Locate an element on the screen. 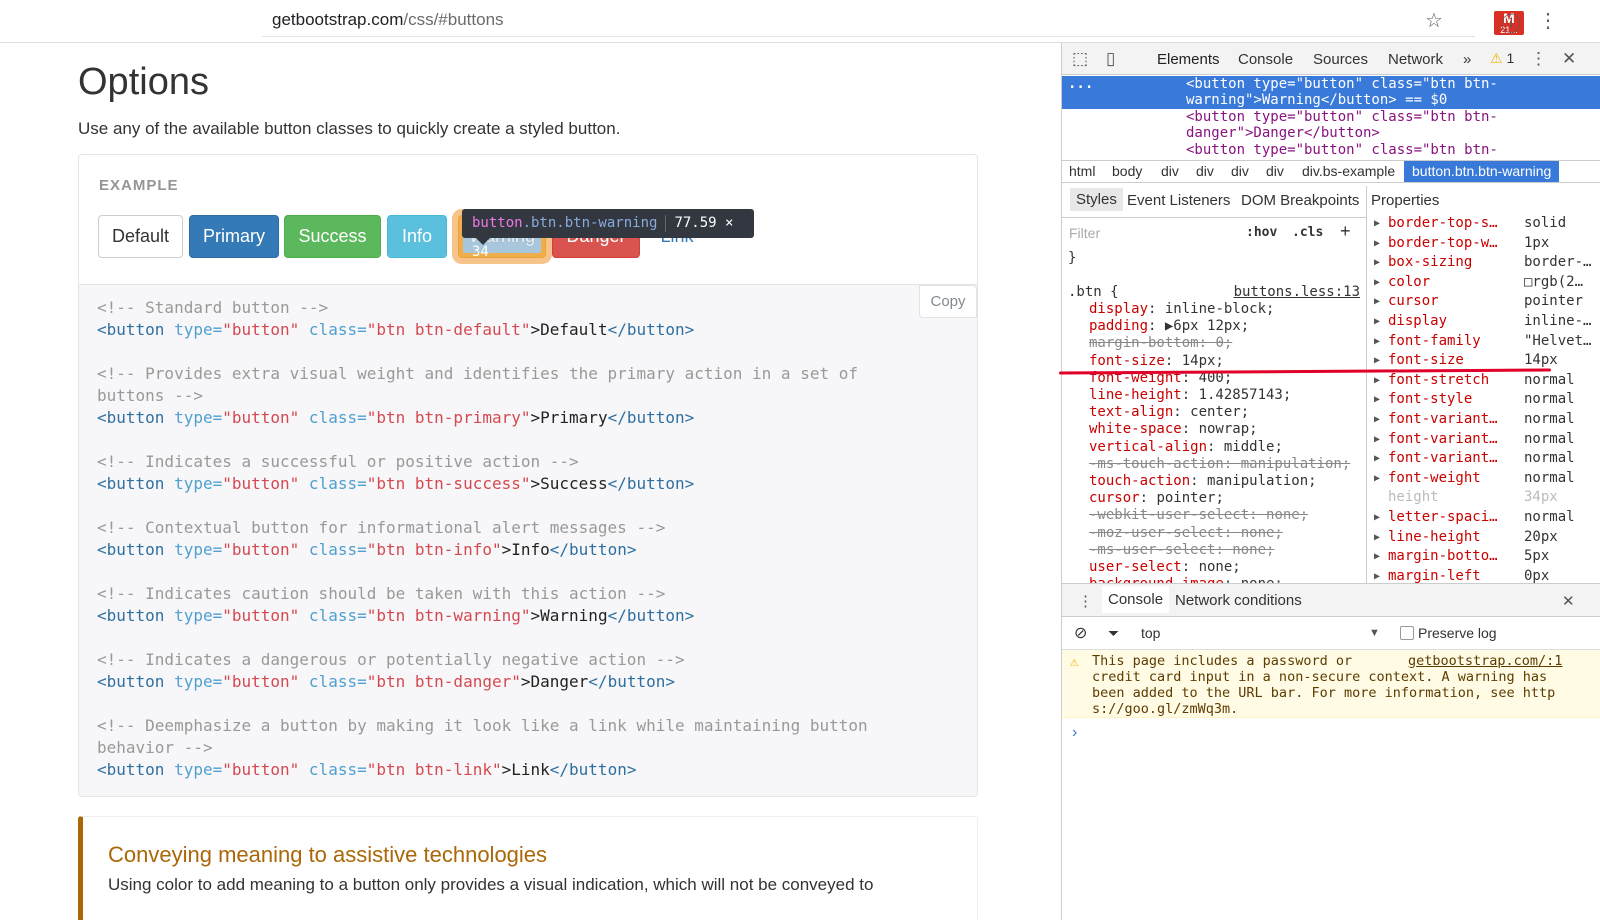  warning-source-link: getbootstrap.com/:1 is located at coordinates (1485, 661).